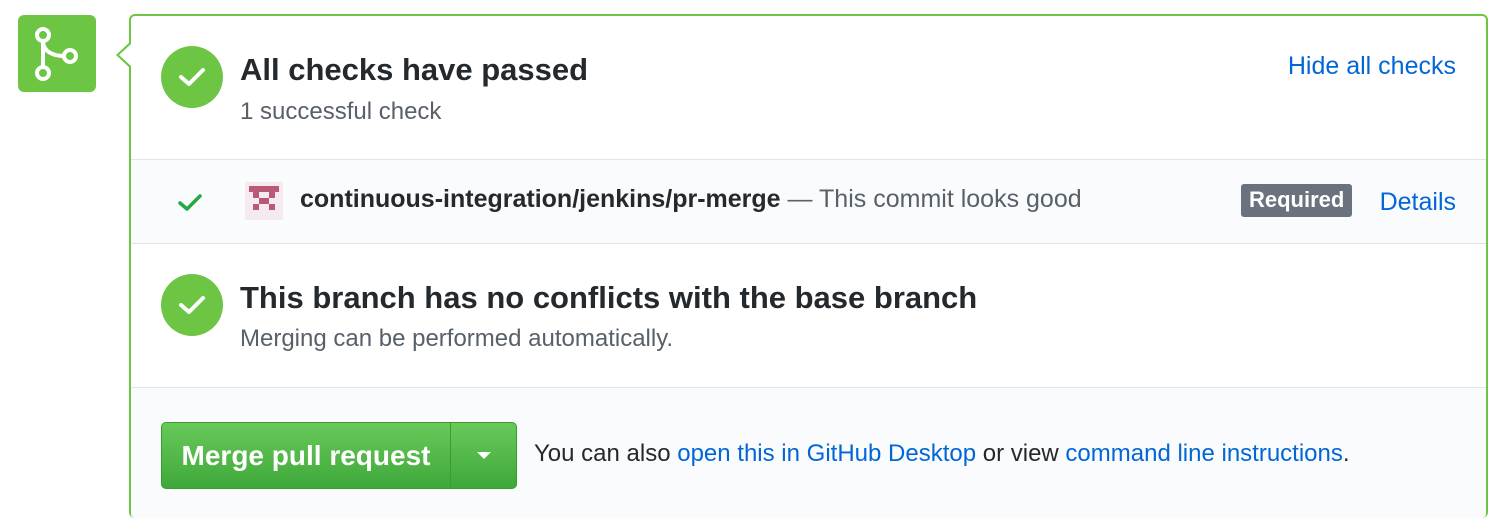 This screenshot has height=532, width=1504. What do you see at coordinates (826, 453) in the screenshot?
I see `github-desktop-link: open this in GitHub Desktop` at bounding box center [826, 453].